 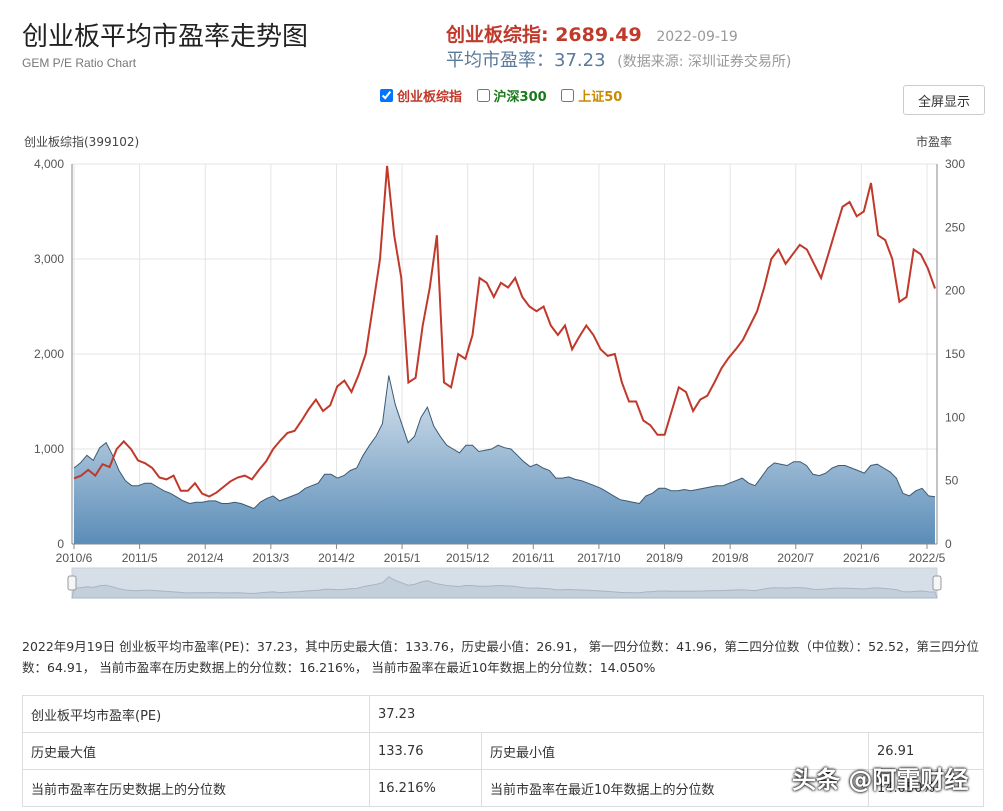 What do you see at coordinates (880, 780) in the screenshot?
I see `watermark: 头条 @阿霏财经` at bounding box center [880, 780].